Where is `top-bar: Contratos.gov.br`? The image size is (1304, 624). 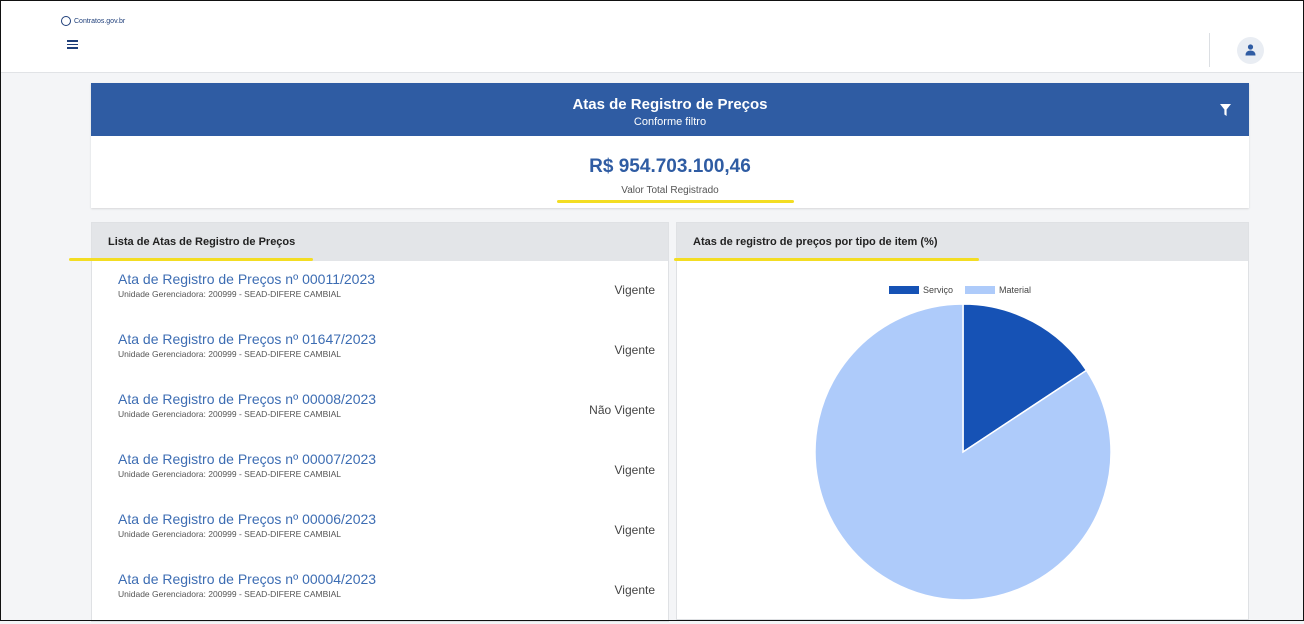 top-bar: Contratos.gov.br is located at coordinates (652, 37).